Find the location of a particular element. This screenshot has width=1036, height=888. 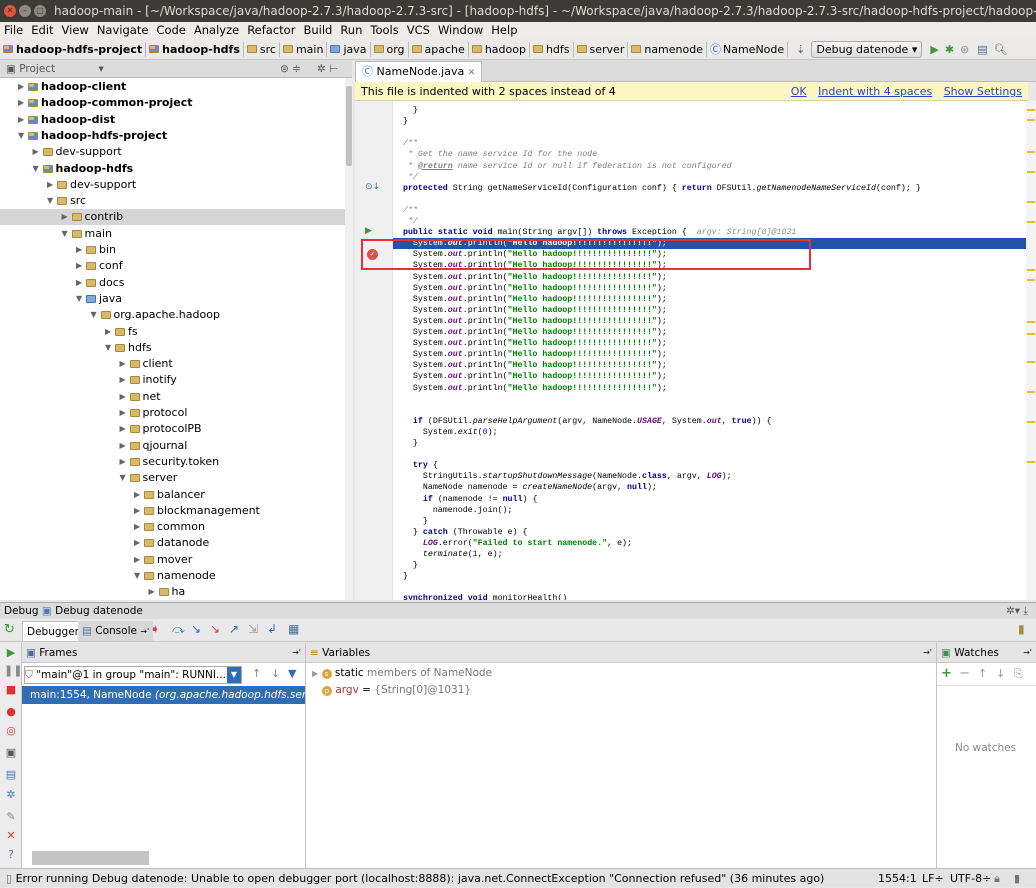

breadcrumb-item: java is located at coordinates (349, 49).